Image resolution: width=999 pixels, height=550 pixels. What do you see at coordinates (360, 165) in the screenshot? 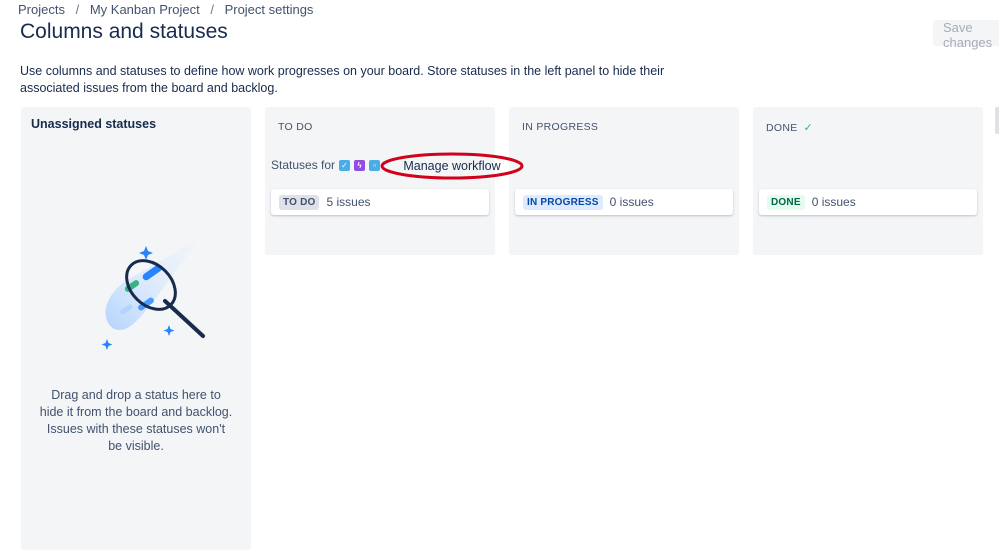
I see `epic-icon: ϟ` at bounding box center [360, 165].